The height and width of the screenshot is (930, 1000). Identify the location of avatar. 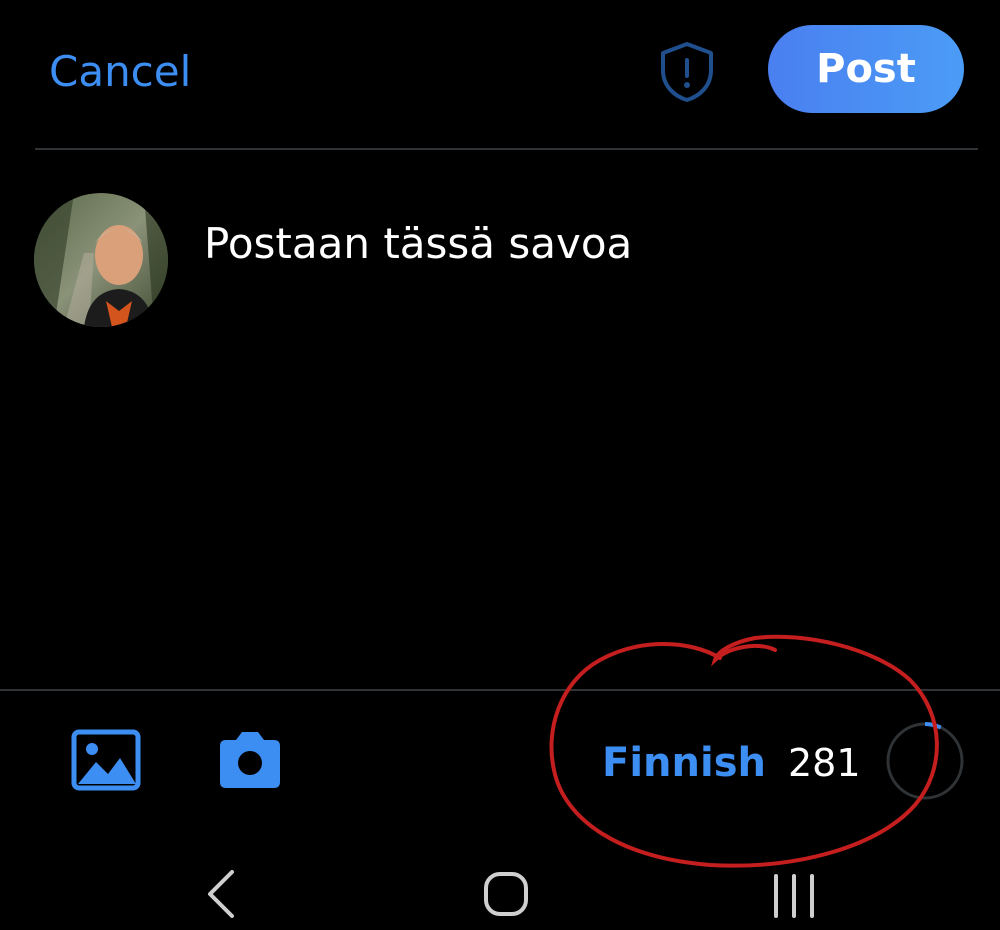
(101, 260).